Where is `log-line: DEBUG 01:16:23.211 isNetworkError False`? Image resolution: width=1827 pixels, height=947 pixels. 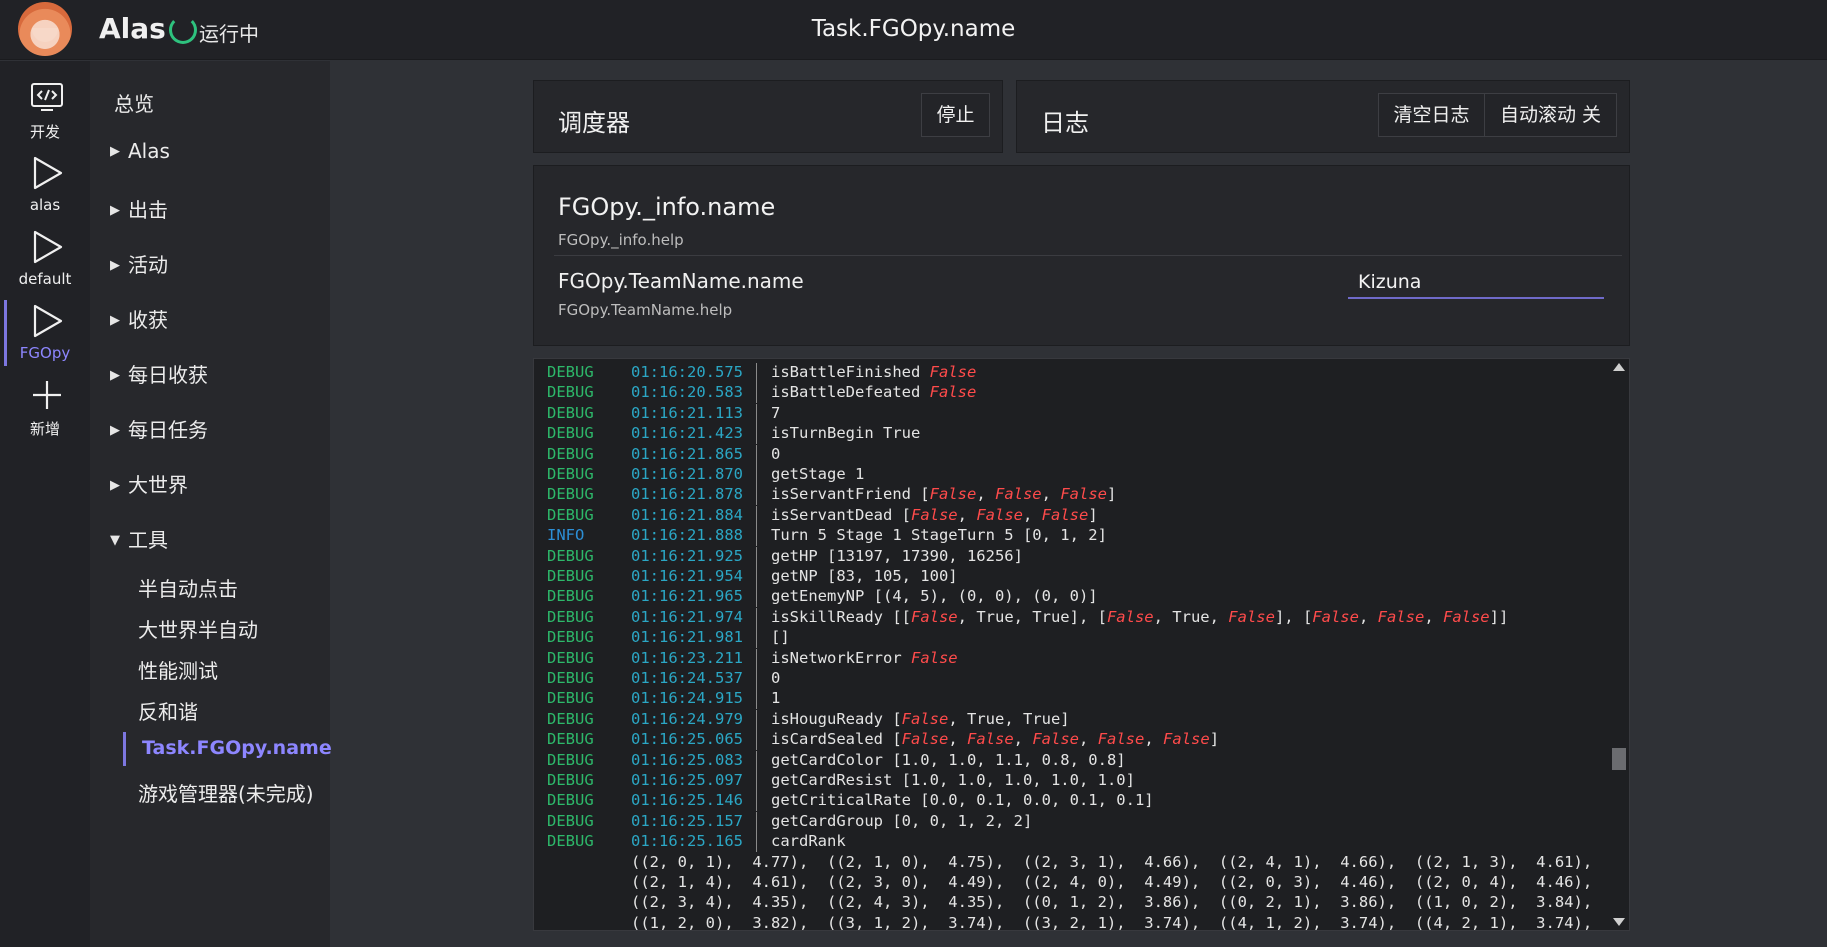 log-line: DEBUG 01:16:23.211 isNetworkError False is located at coordinates (1071, 658).